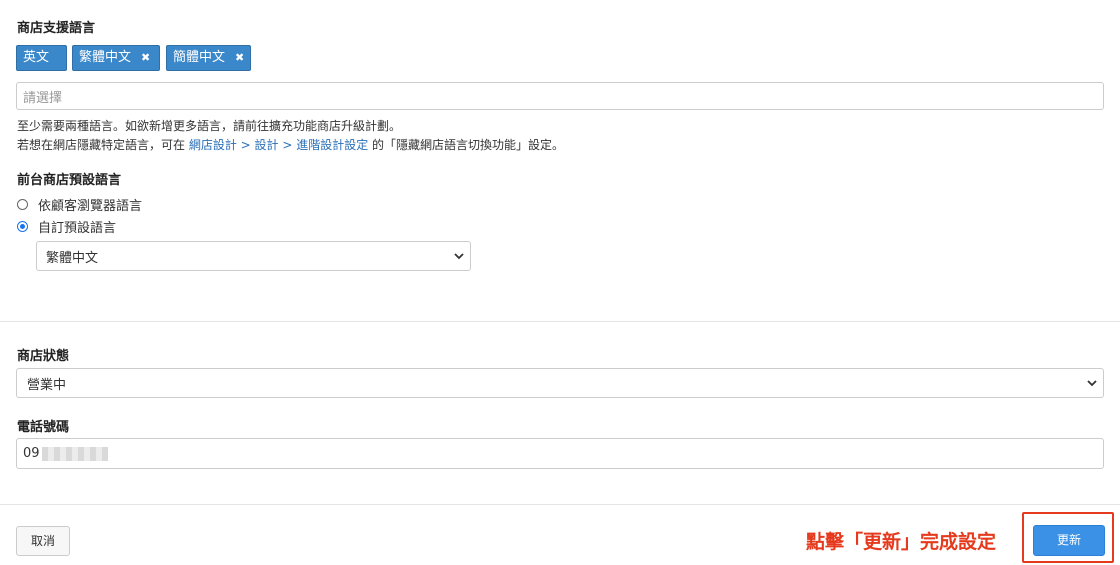  I want to click on language-help-line-1: 至少需要兩種語言。如欲新增更多語言，請前往擴充功能商店升級計劃。, so click(209, 126).